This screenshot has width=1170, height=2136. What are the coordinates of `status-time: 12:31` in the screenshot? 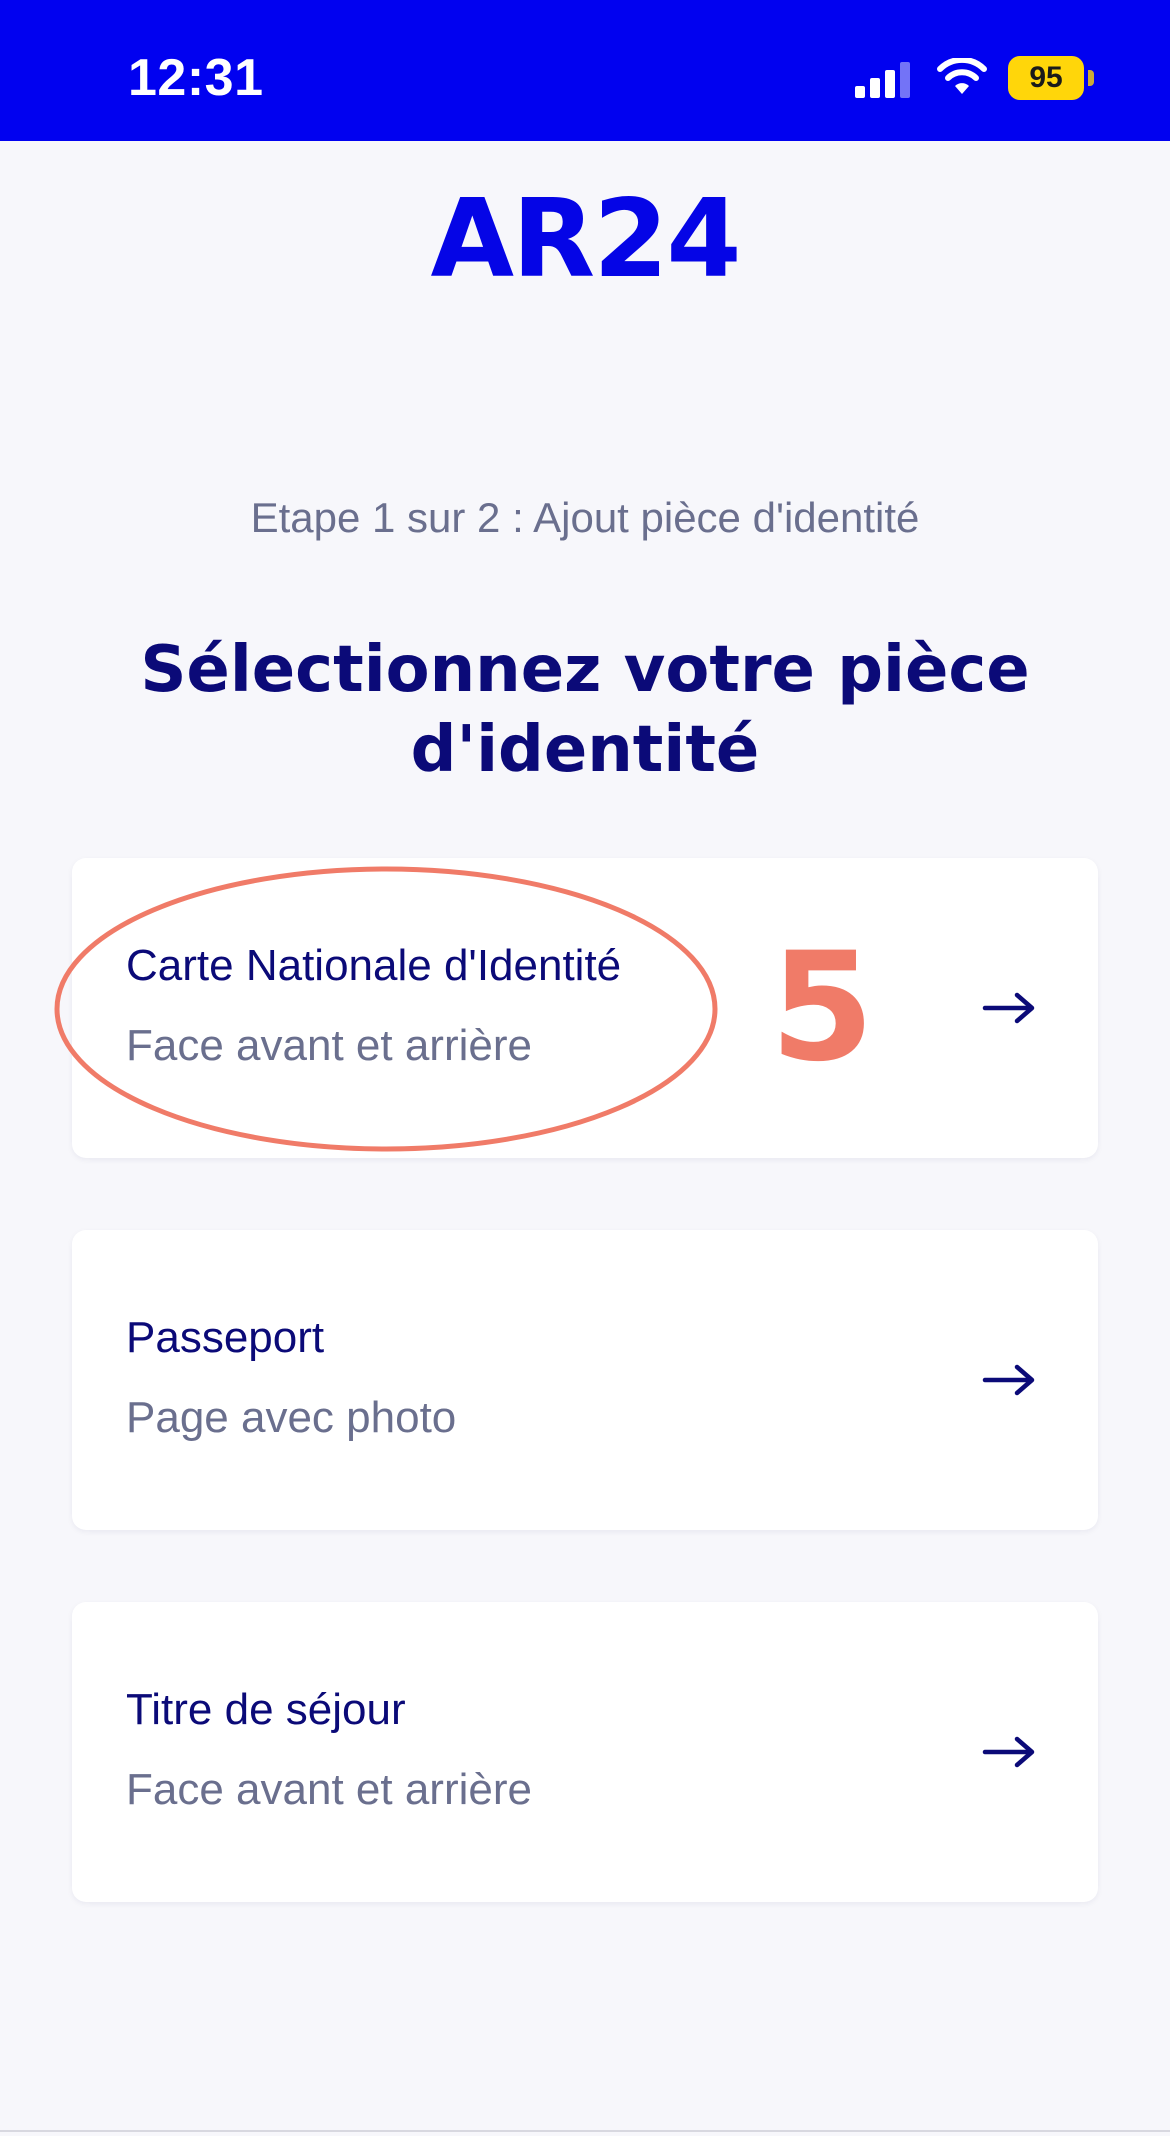 It's located at (196, 78).